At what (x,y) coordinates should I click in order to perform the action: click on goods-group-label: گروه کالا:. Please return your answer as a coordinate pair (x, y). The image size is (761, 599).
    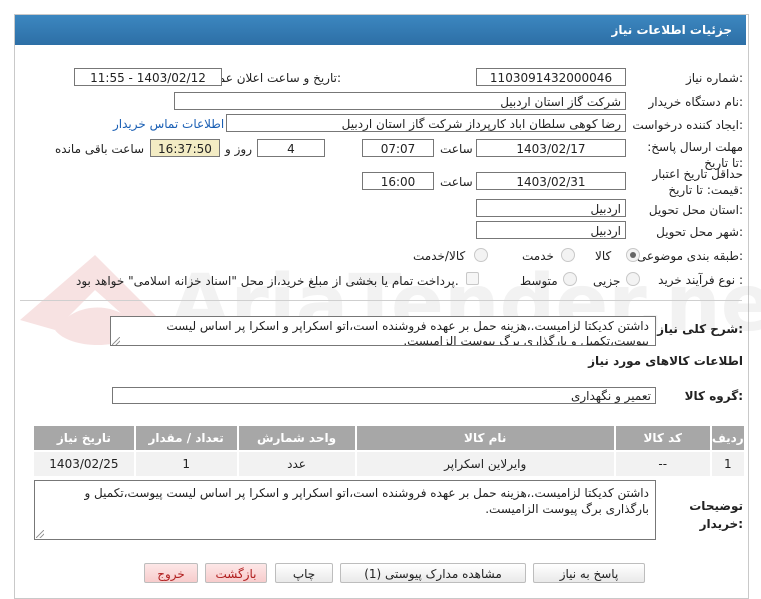
    Looking at the image, I should click on (713, 396).